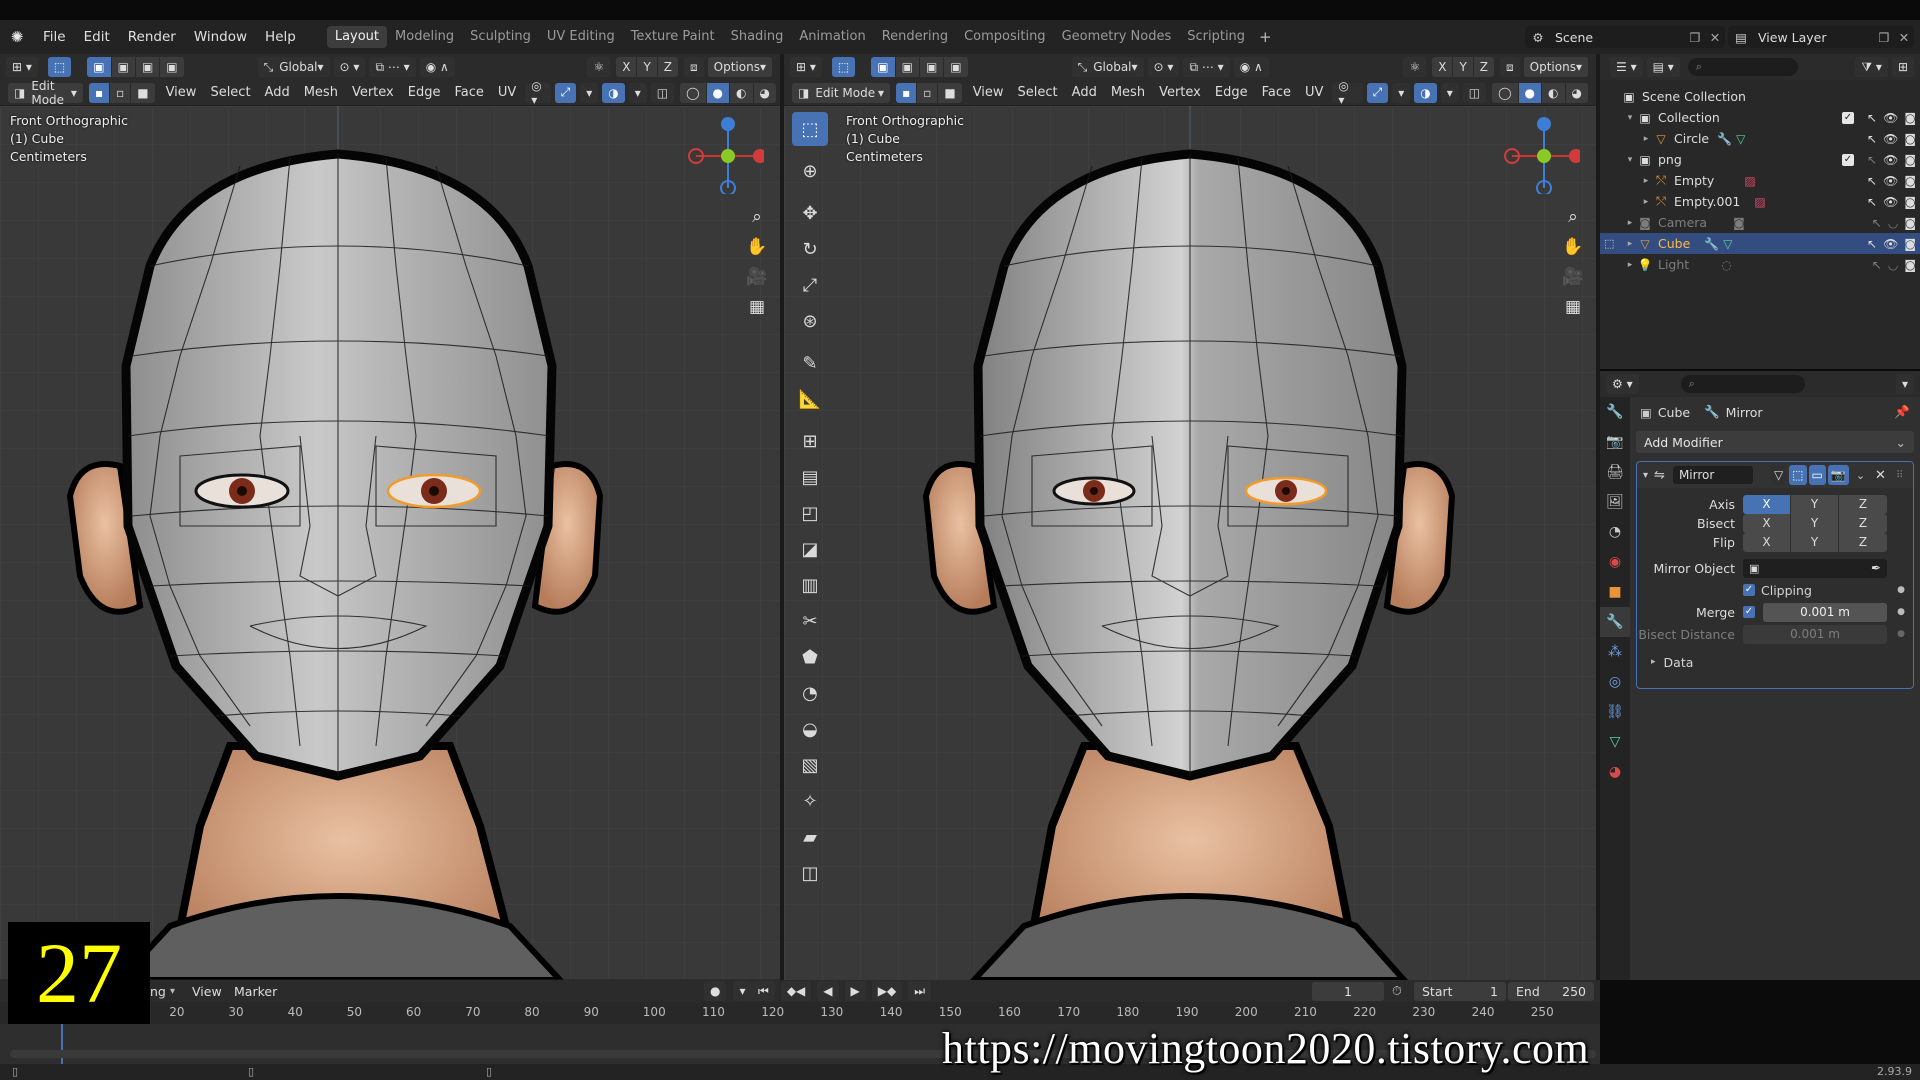 This screenshot has height=1080, width=1920. Describe the element at coordinates (1397, 991) in the screenshot. I see `preview-range-icon: ⏱` at that location.